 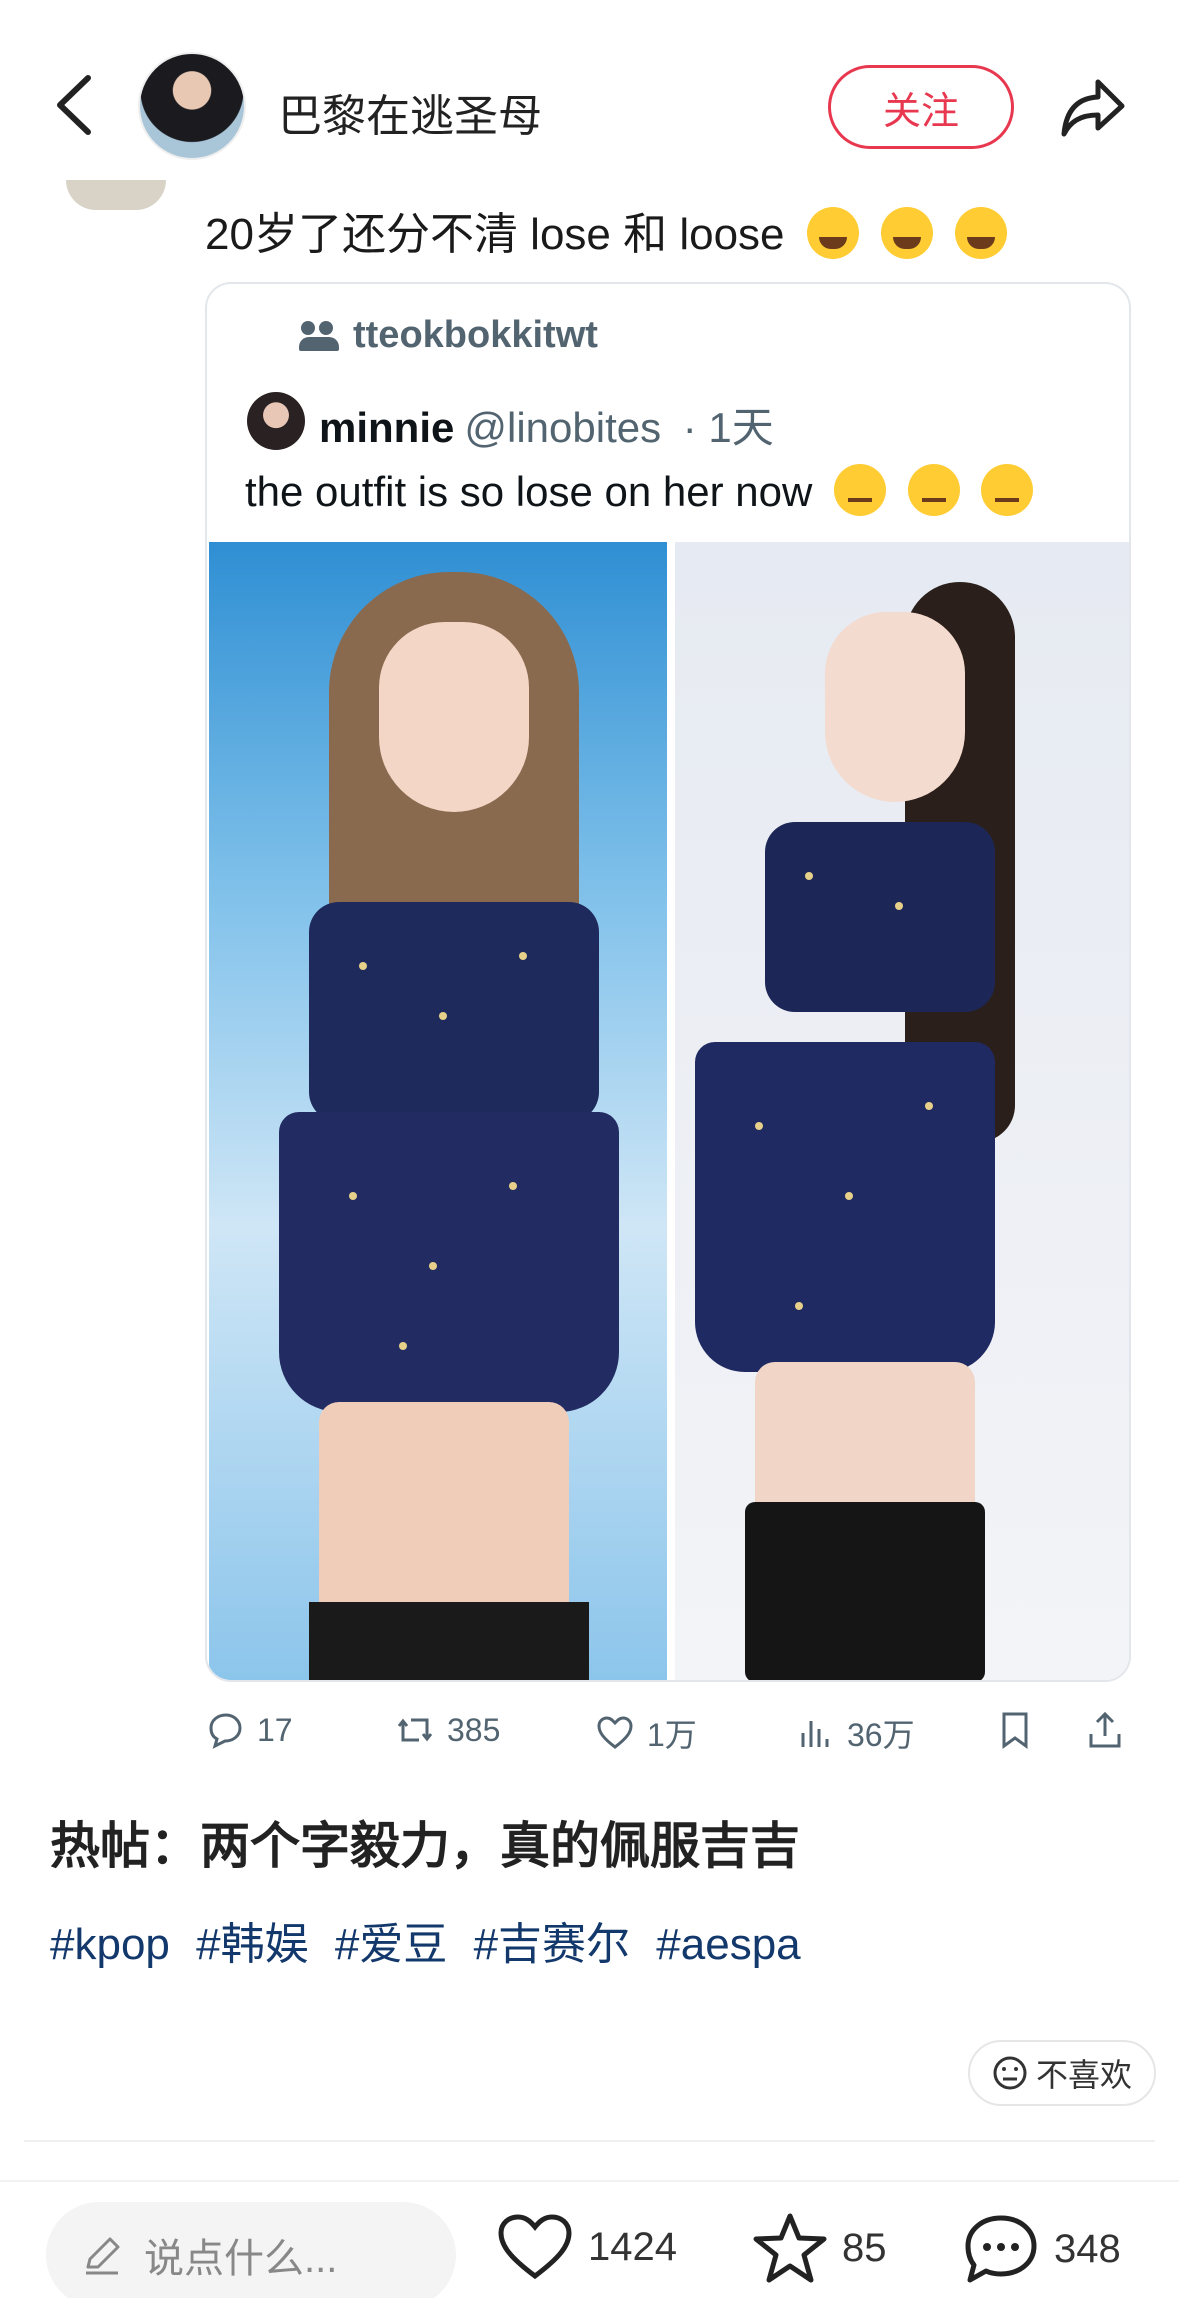 I want to click on back-button, so click(x=75, y=105).